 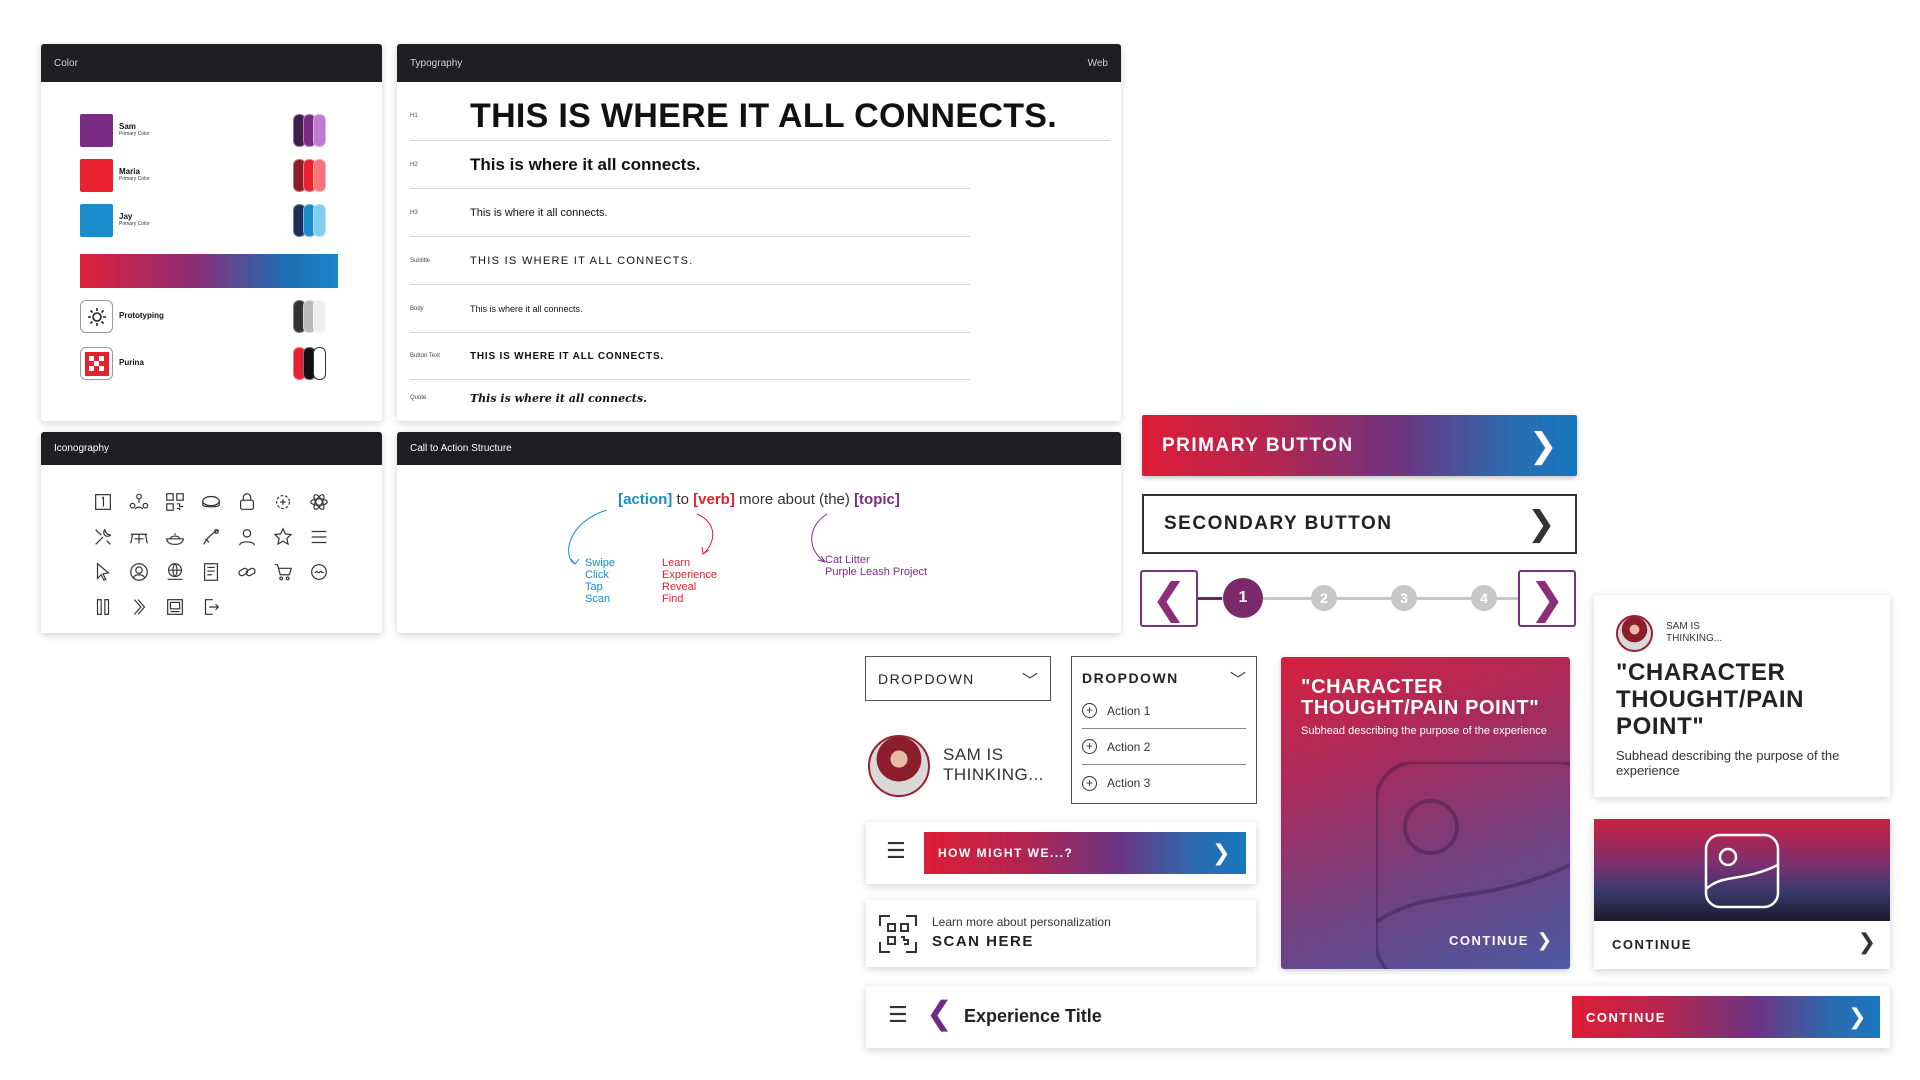 I want to click on type-row-body: Body This is where it all connects., so click(x=690, y=309).